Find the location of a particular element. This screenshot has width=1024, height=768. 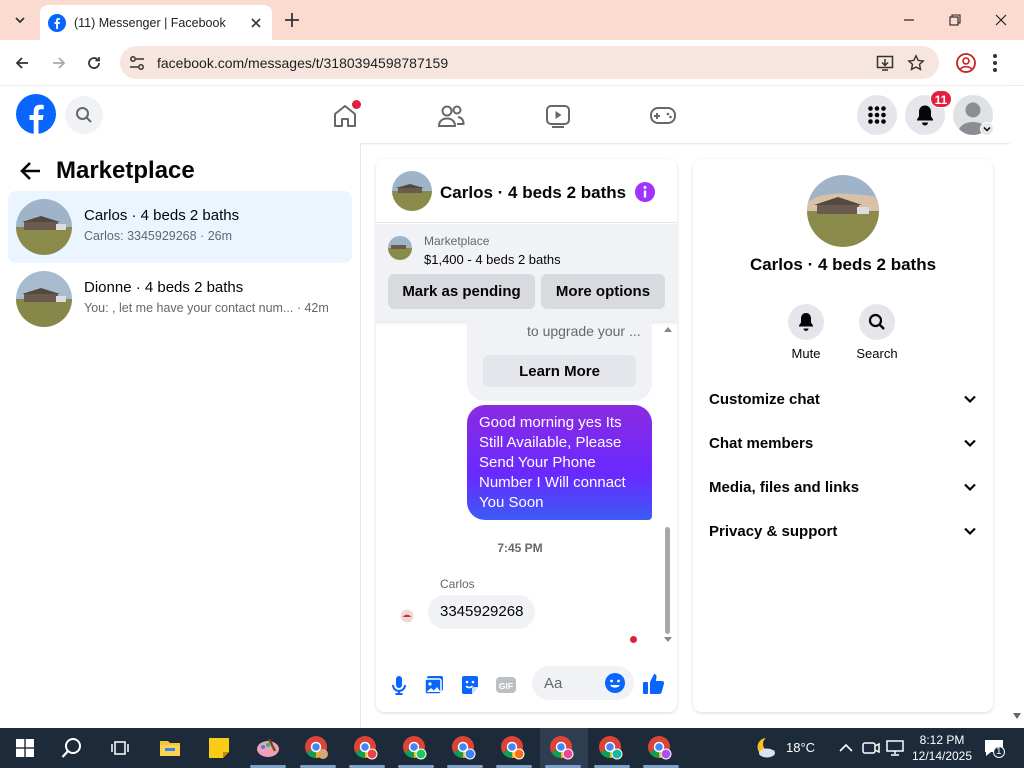

task-view-button is located at coordinates (120, 748).